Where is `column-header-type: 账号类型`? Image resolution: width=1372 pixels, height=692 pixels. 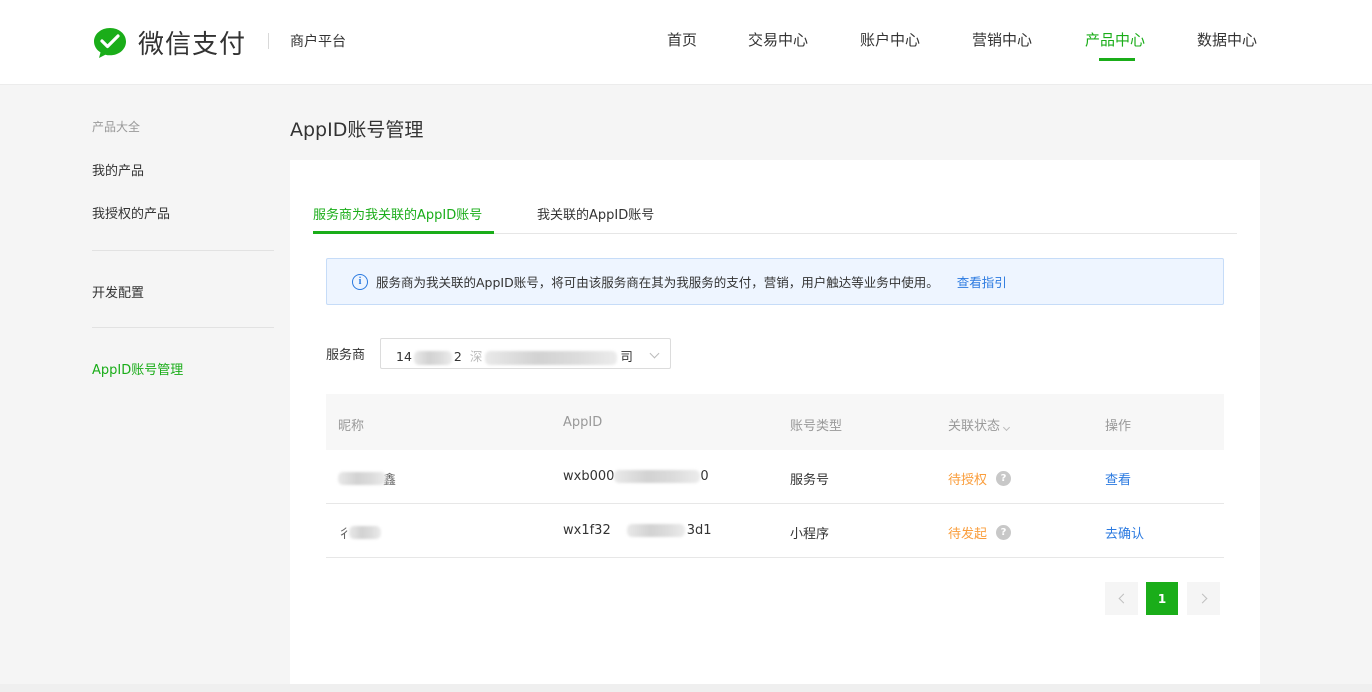 column-header-type: 账号类型 is located at coordinates (816, 426).